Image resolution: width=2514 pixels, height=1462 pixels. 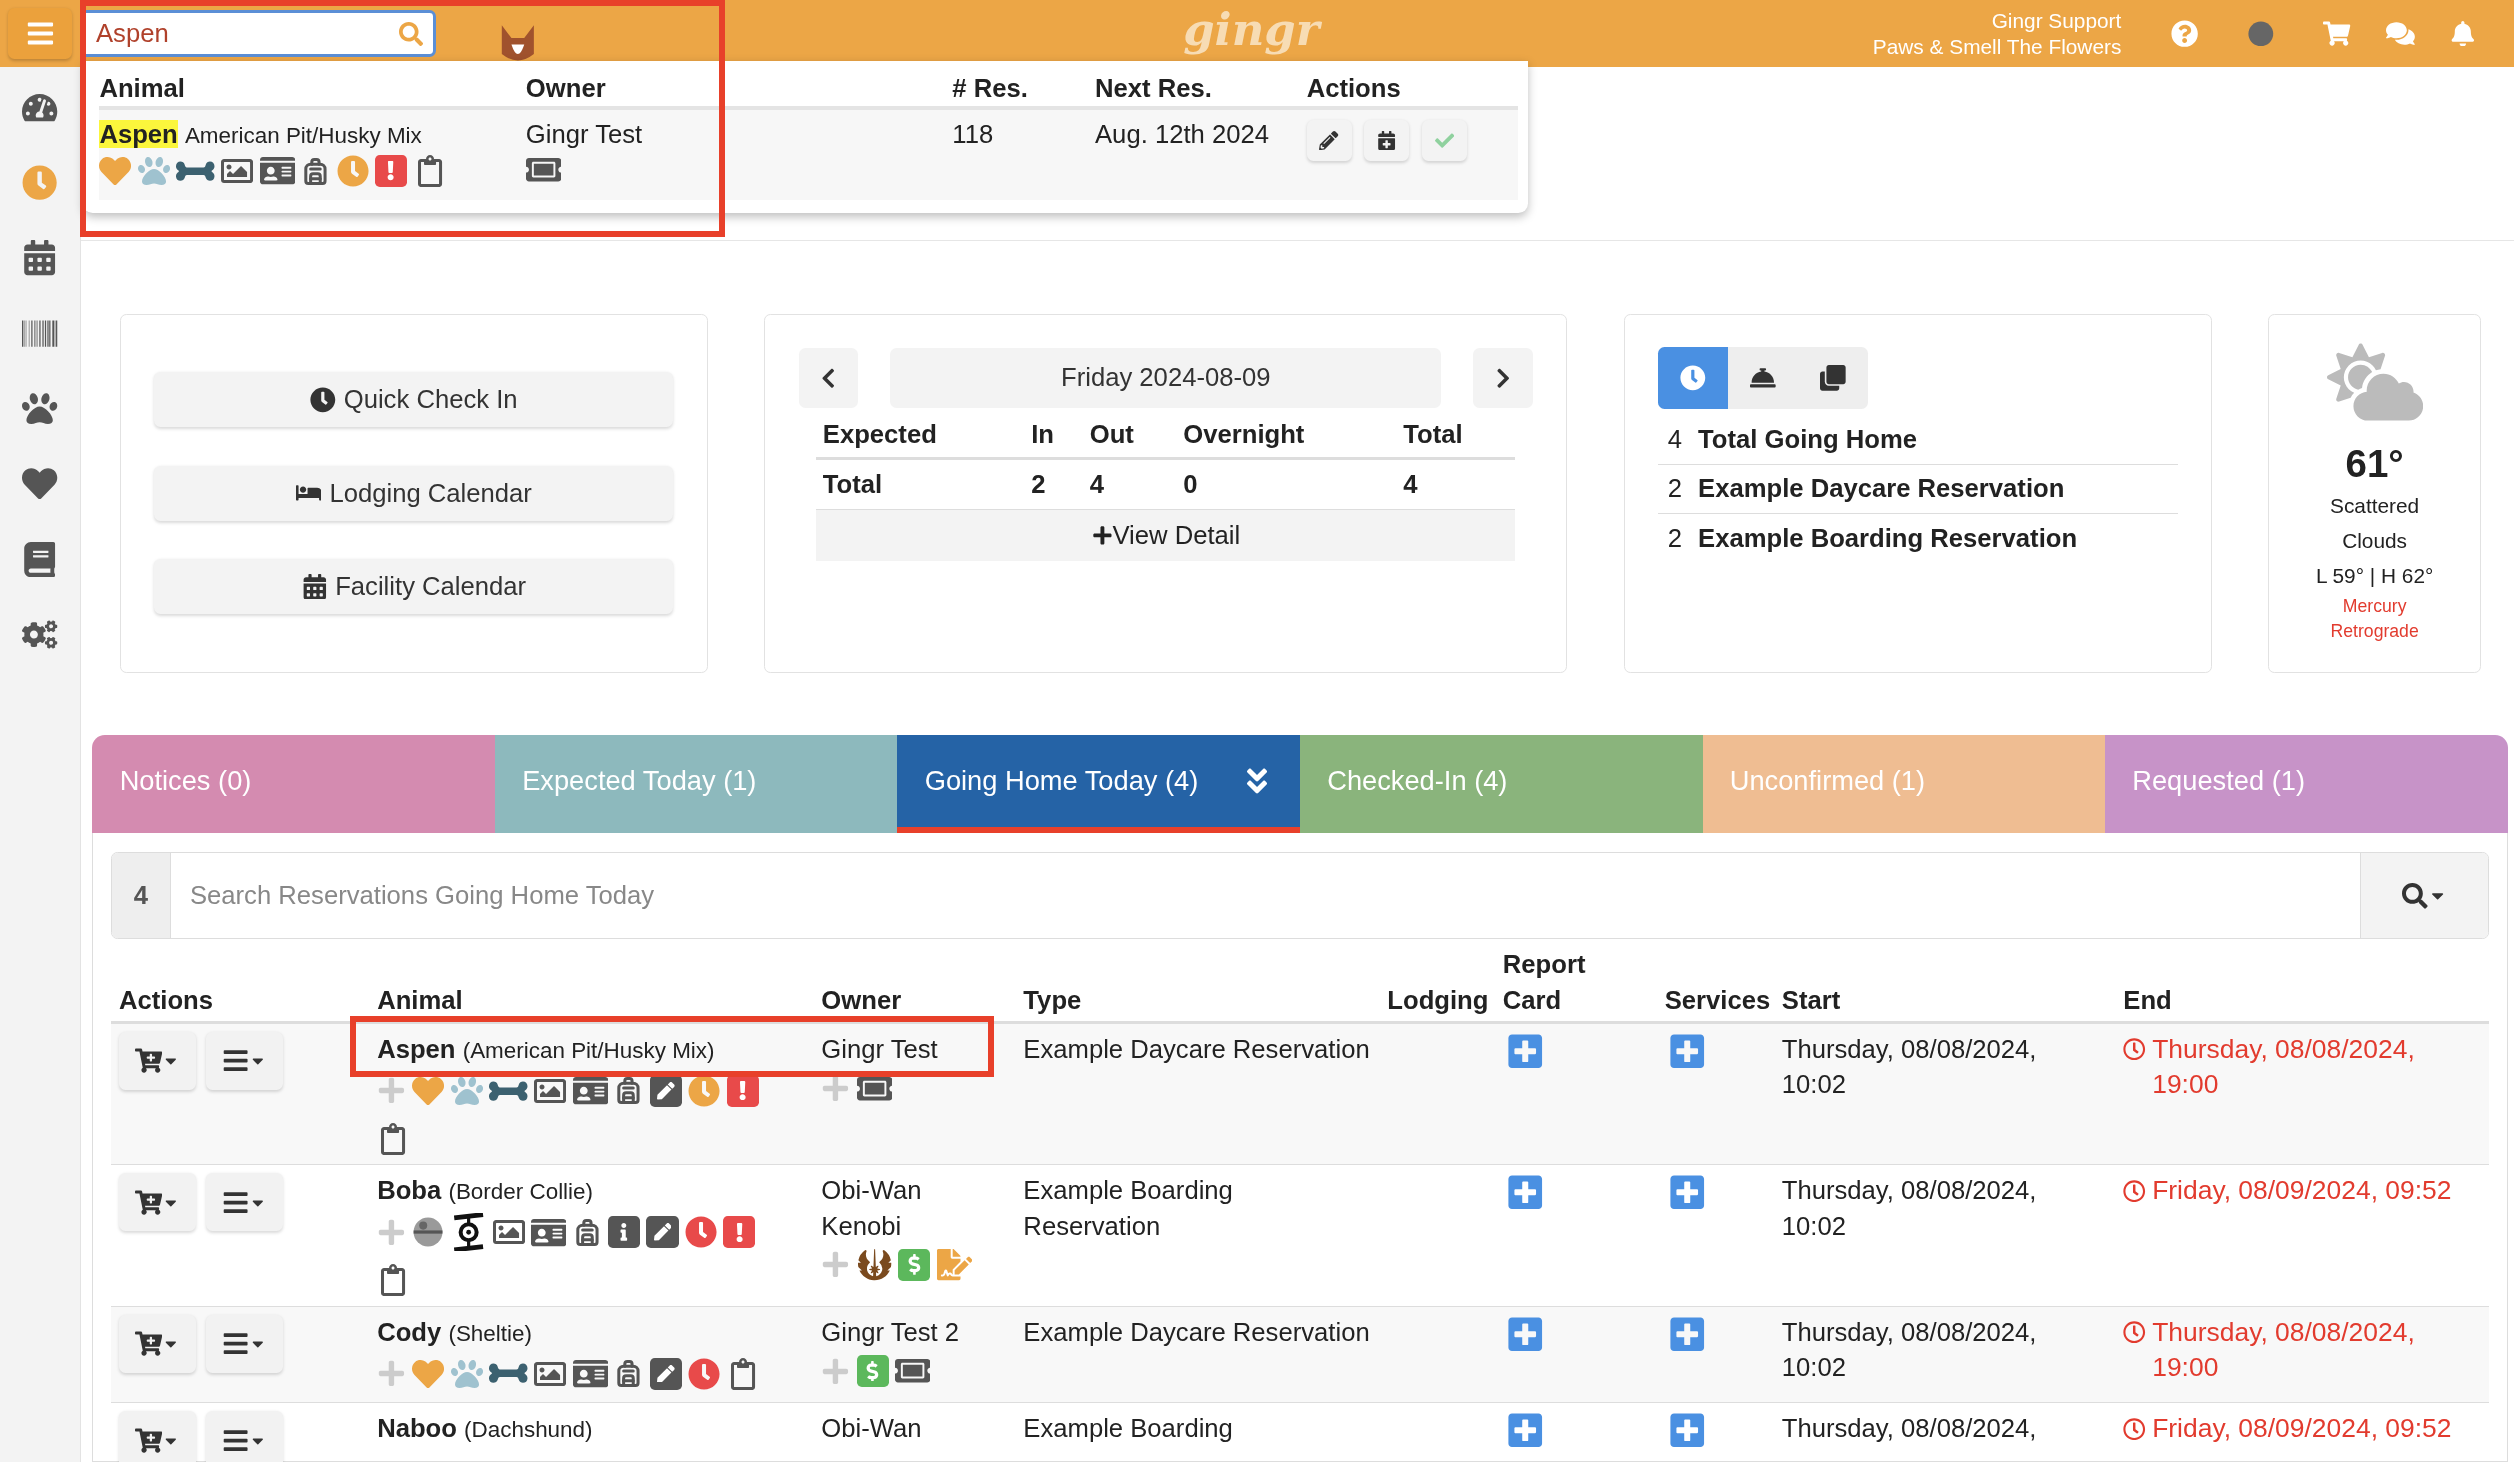 What do you see at coordinates (1166, 378) in the screenshot?
I see `date-display: Friday 2024-08-09` at bounding box center [1166, 378].